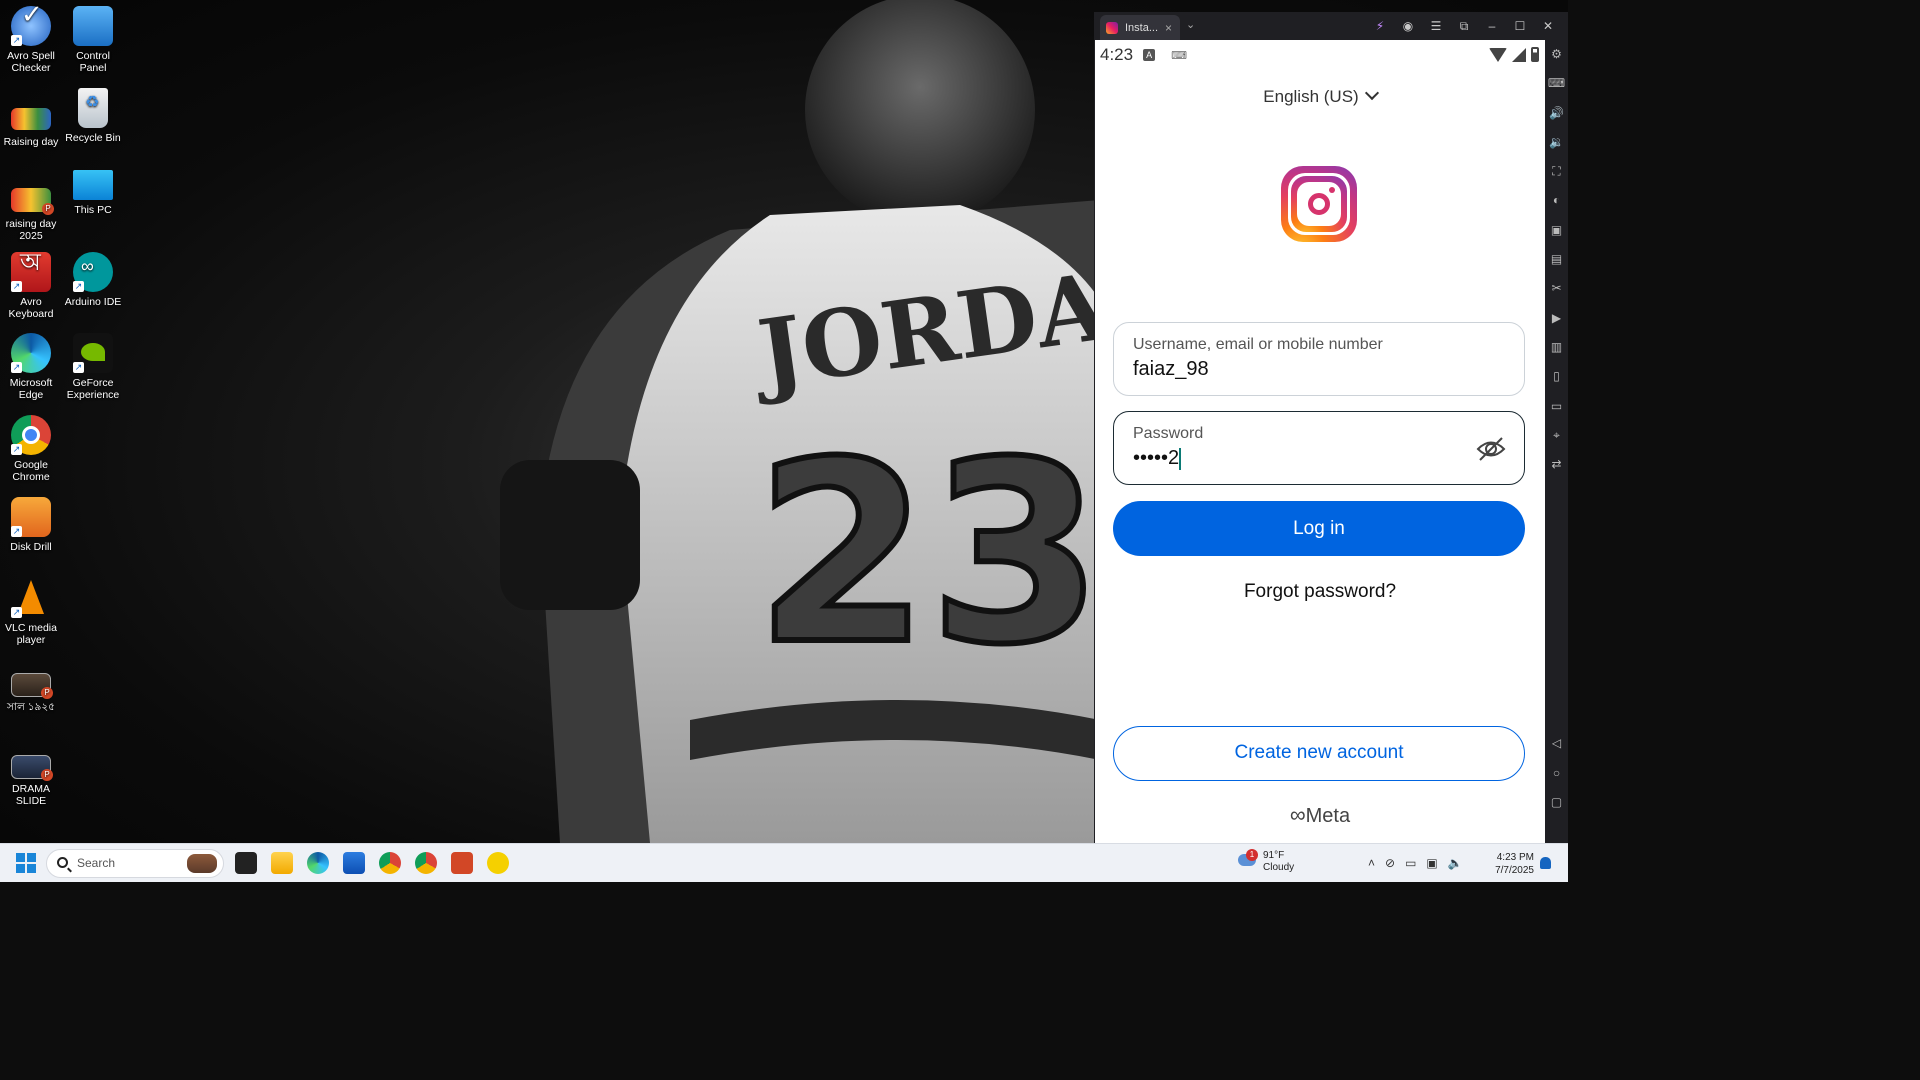  Describe the element at coordinates (1410, 863) in the screenshot. I see `keyboard-tray-icon: ▭` at that location.